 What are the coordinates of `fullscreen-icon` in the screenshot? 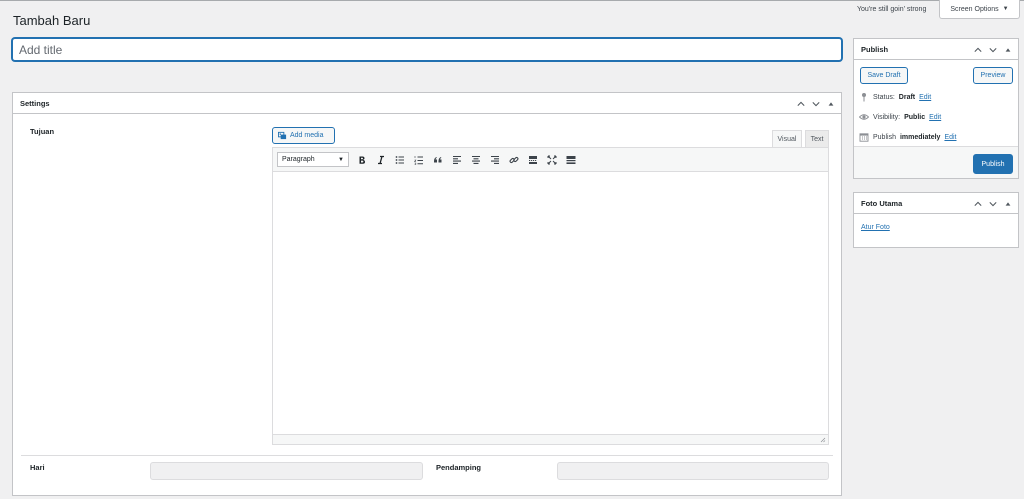 It's located at (552, 160).